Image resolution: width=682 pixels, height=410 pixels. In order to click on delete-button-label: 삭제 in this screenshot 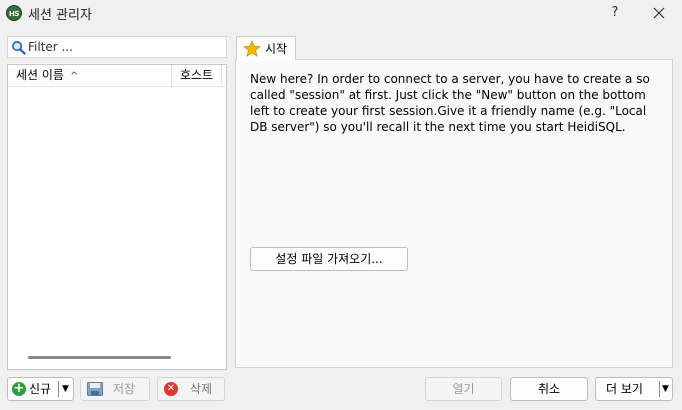, I will do `click(201, 389)`.